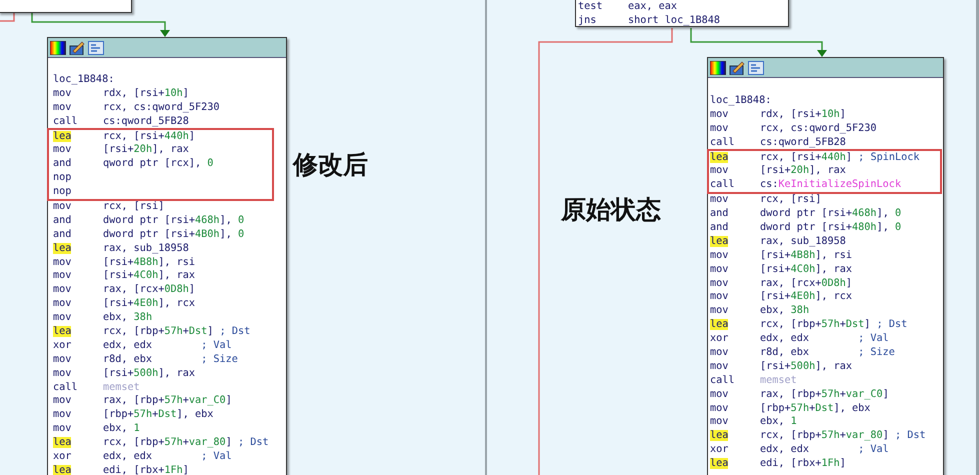 This screenshot has width=979, height=475. I want to click on operand: dword ptr [rsi+4B0h], 0, so click(173, 235).